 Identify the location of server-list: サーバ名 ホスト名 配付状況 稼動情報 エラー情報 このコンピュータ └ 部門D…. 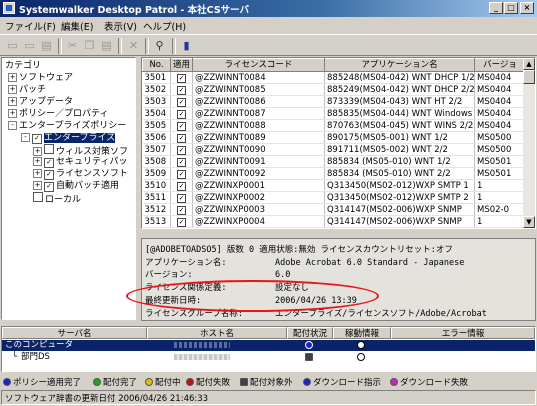
(268, 349).